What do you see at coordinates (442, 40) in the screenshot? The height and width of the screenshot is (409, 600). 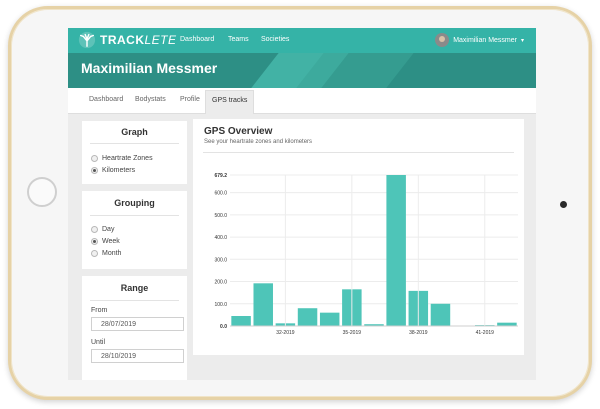 I see `avatar` at bounding box center [442, 40].